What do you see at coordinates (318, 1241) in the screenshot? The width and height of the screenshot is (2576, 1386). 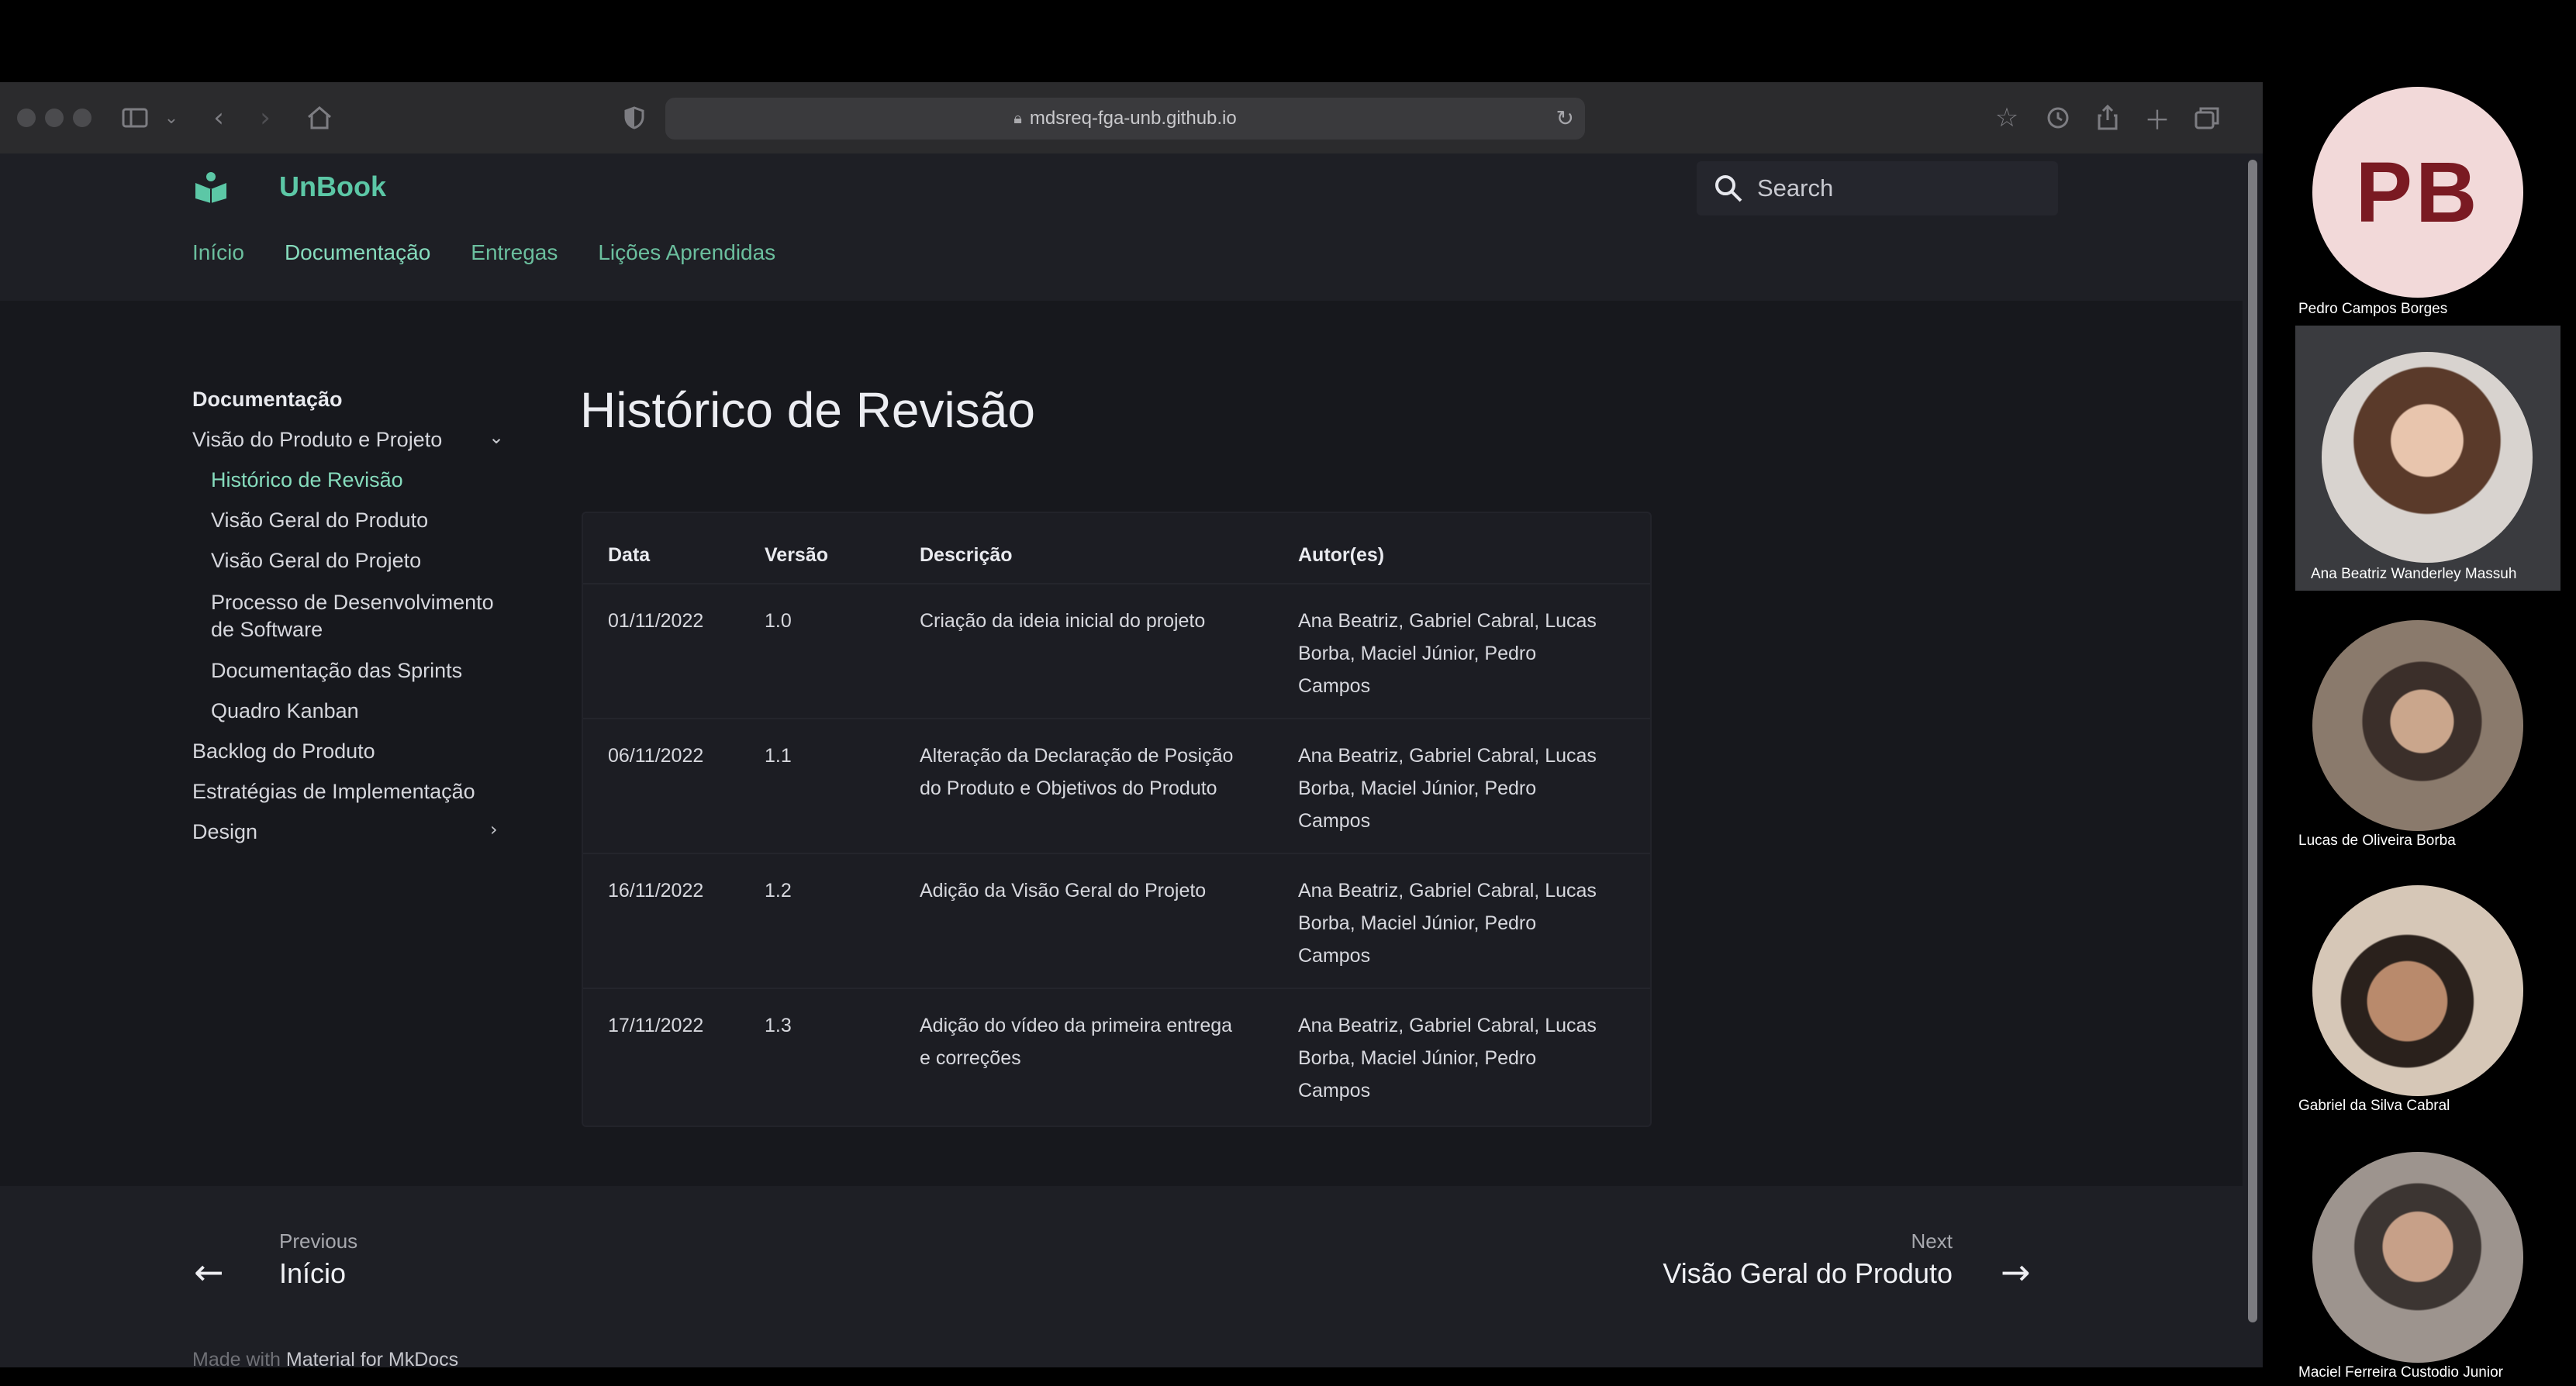 I see `previous-label: Previous` at bounding box center [318, 1241].